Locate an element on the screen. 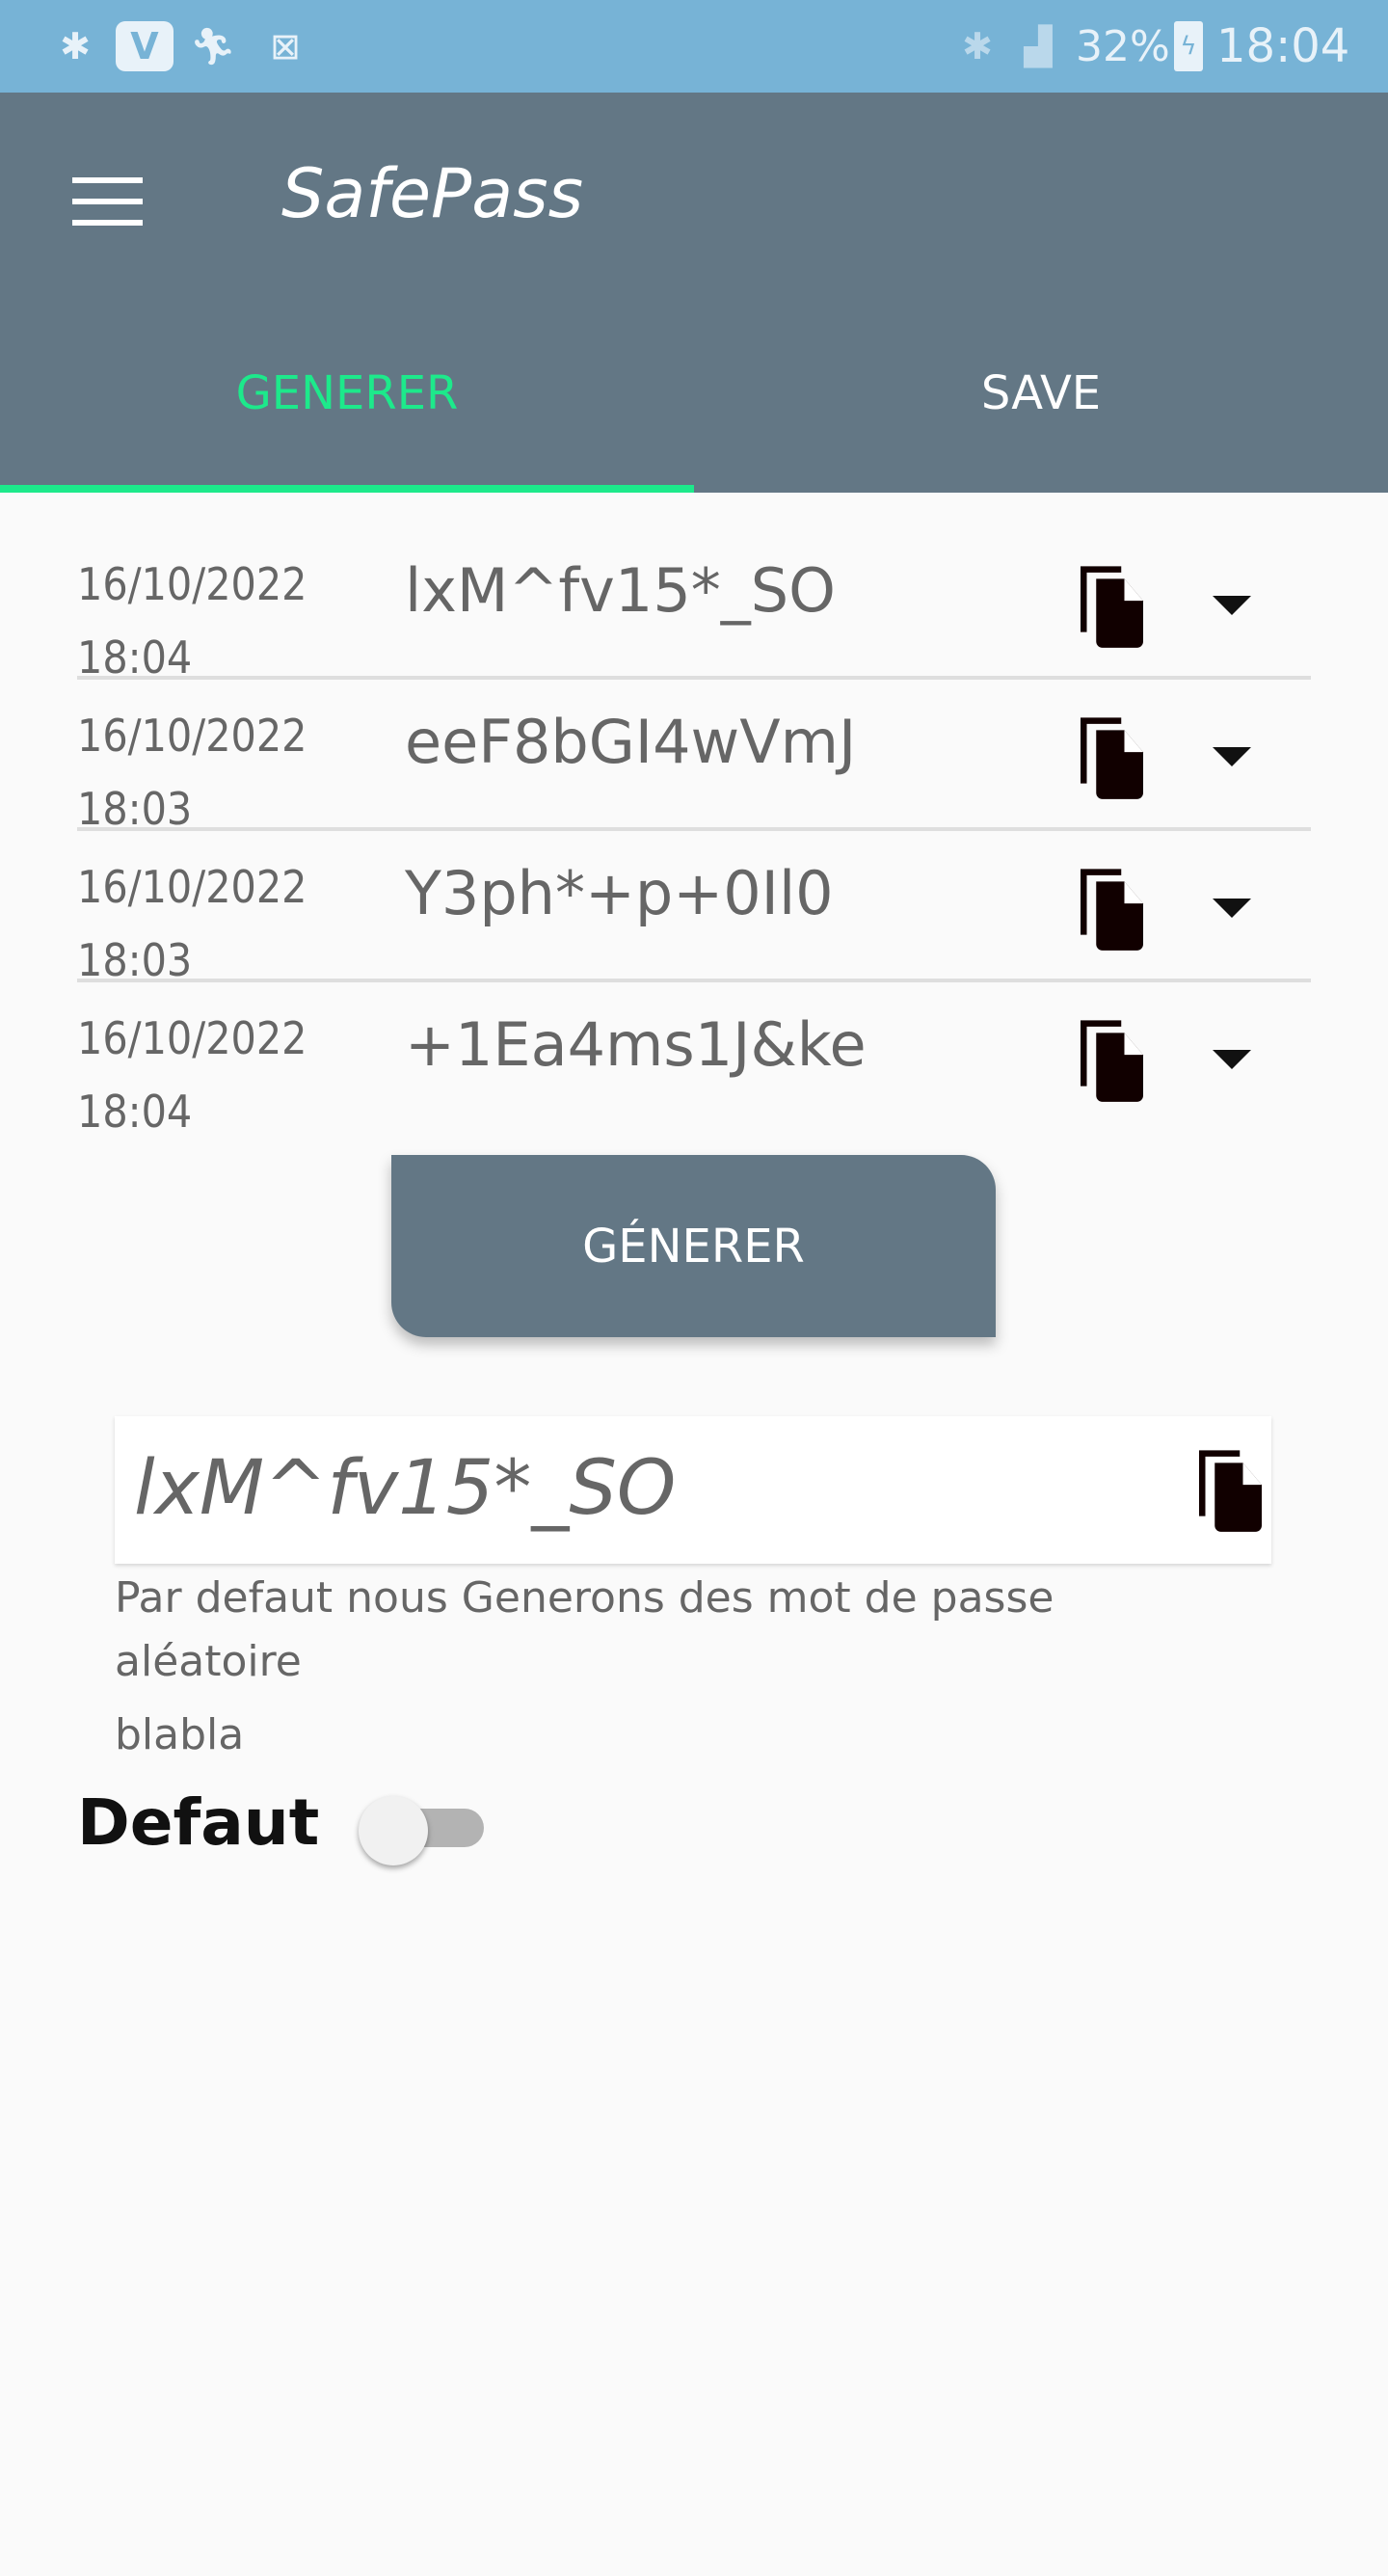 The width and height of the screenshot is (1388, 2576). generated-password-text: lxM^fv15*_SO is located at coordinates (405, 1489).